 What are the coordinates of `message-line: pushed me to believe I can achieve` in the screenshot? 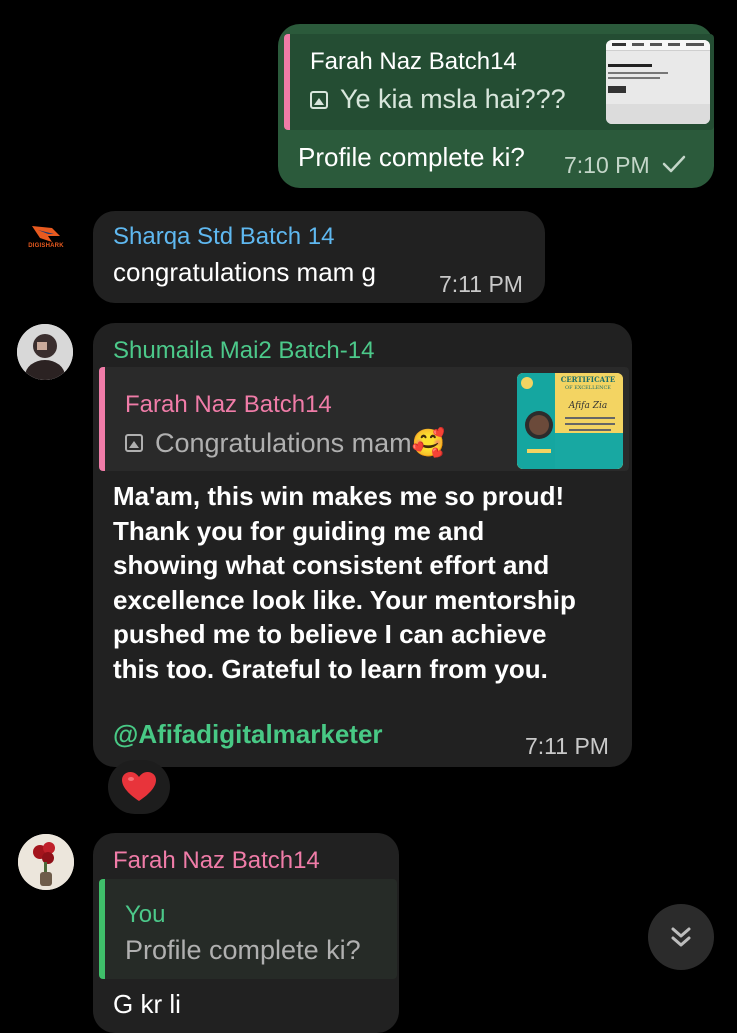 It's located at (330, 634).